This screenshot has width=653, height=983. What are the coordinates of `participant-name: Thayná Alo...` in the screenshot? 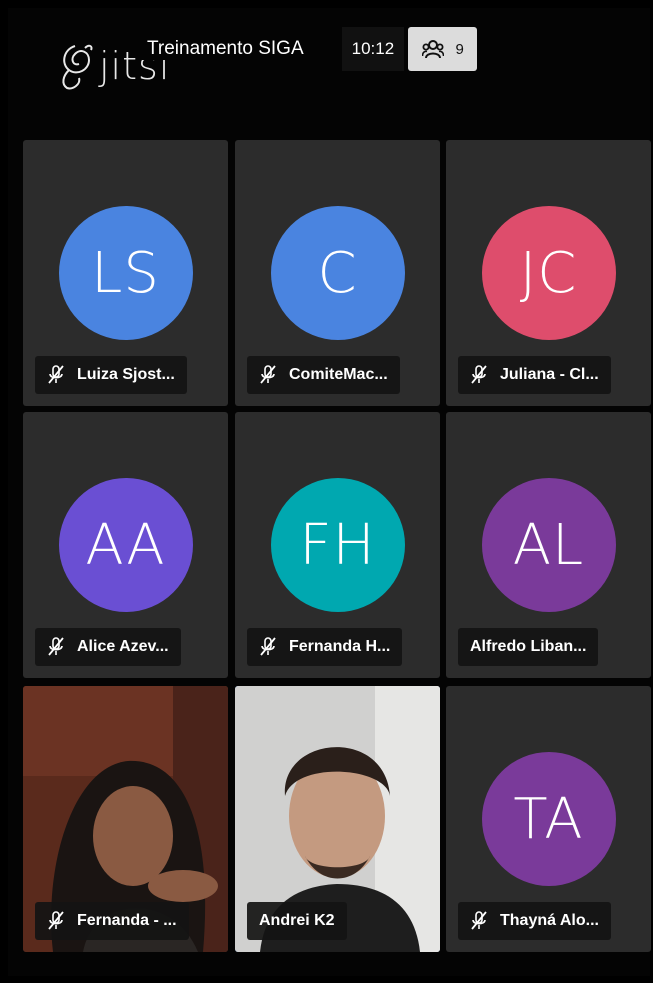 It's located at (549, 920).